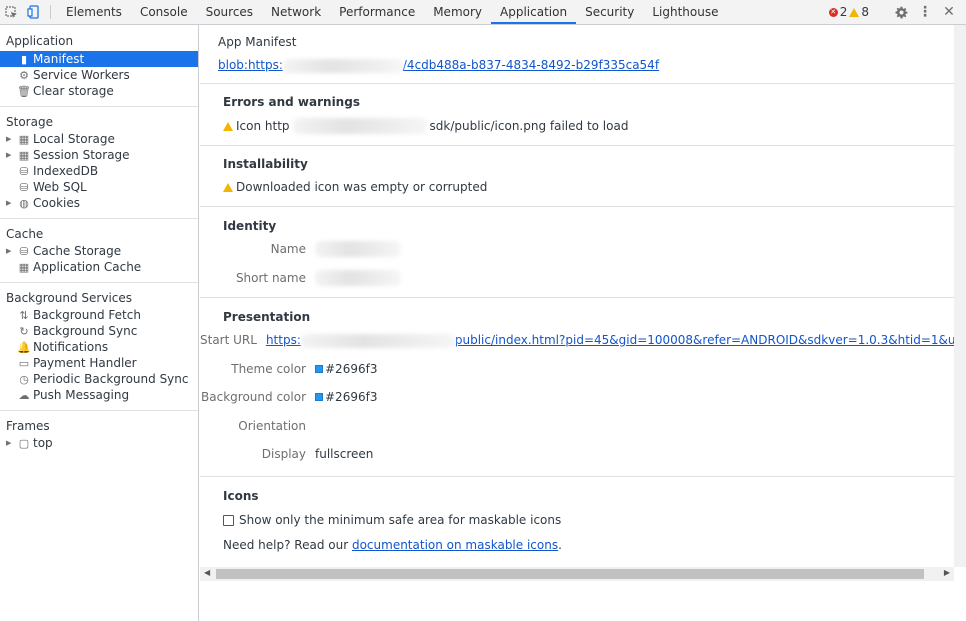  I want to click on more-options-icon: ⋮, so click(925, 12).